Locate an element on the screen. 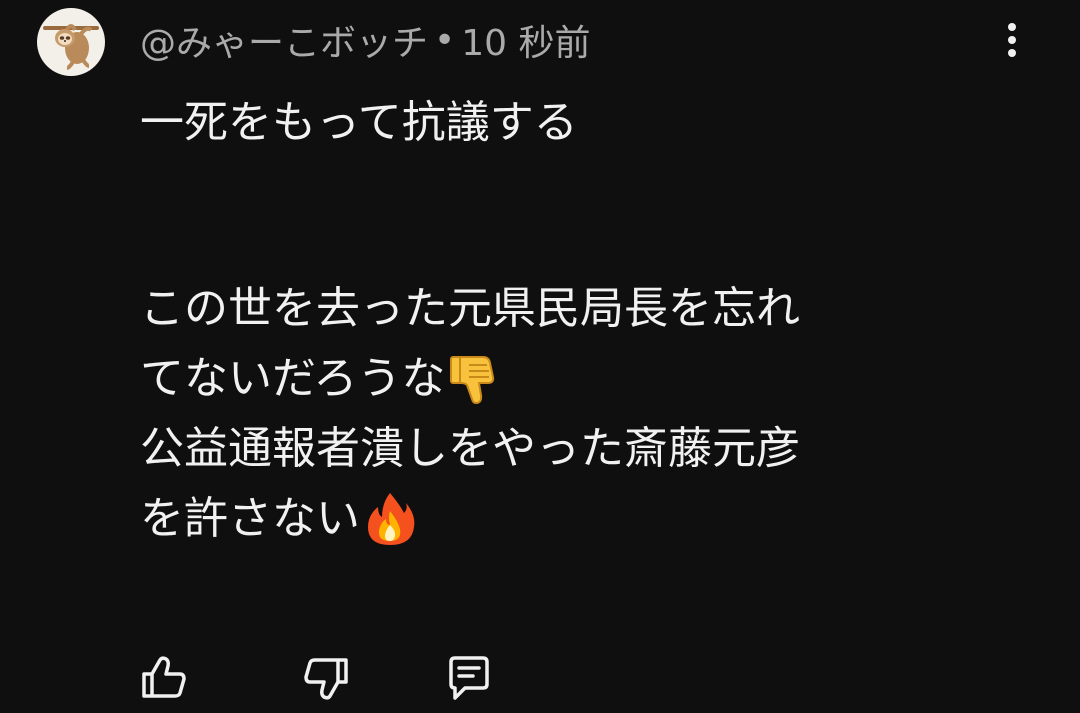 This screenshot has width=1080, height=713. comment-header: @みゃーこボッチ • 10 秒前 is located at coordinates (365, 40).